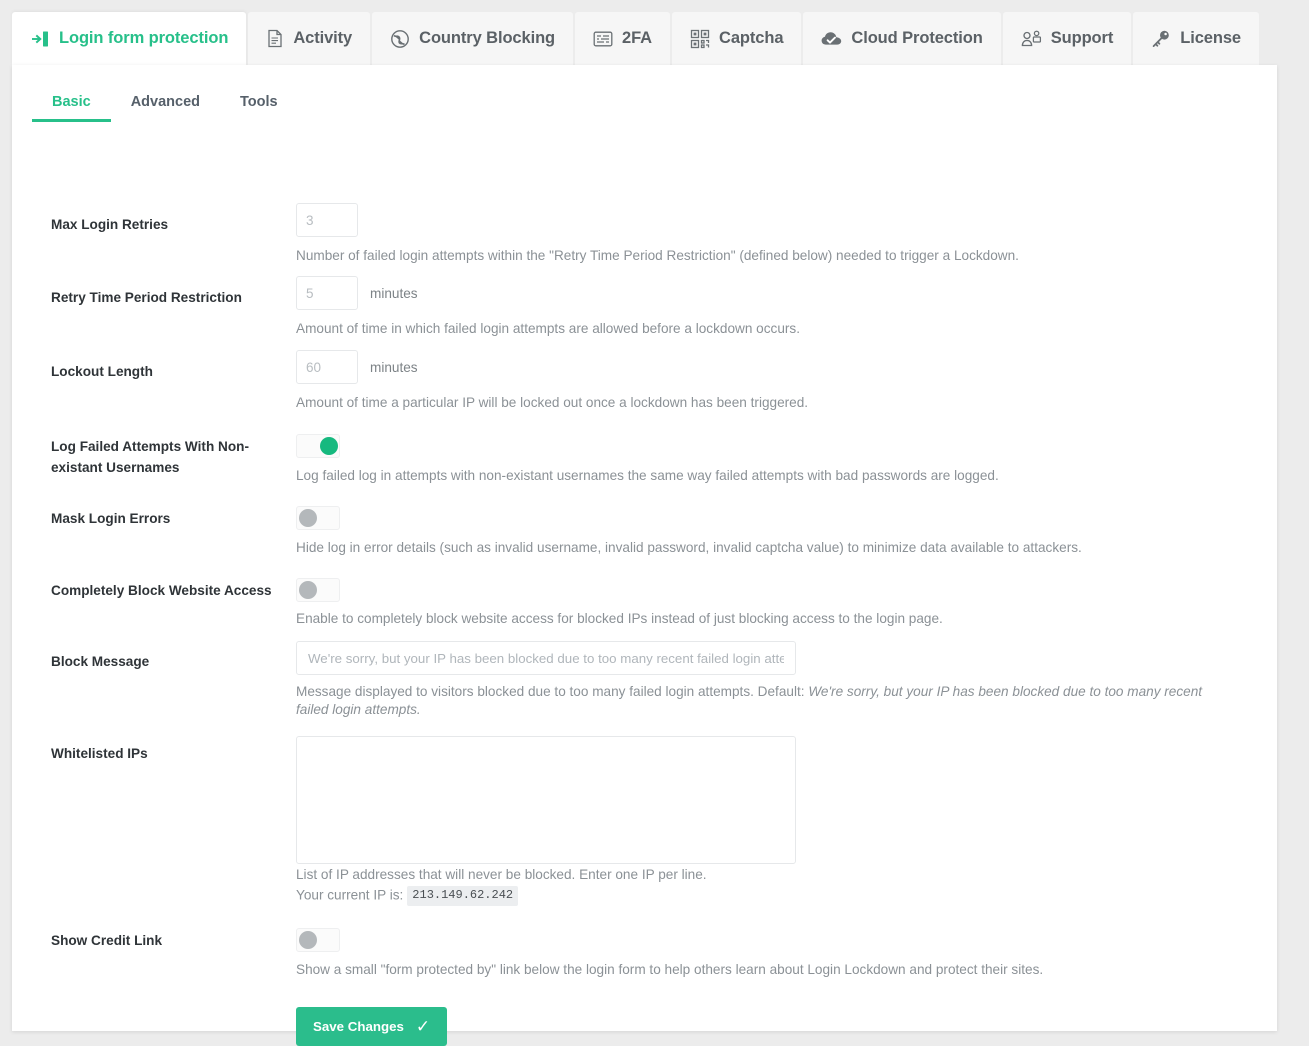  I want to click on show-credit-link-control, so click(318, 942).